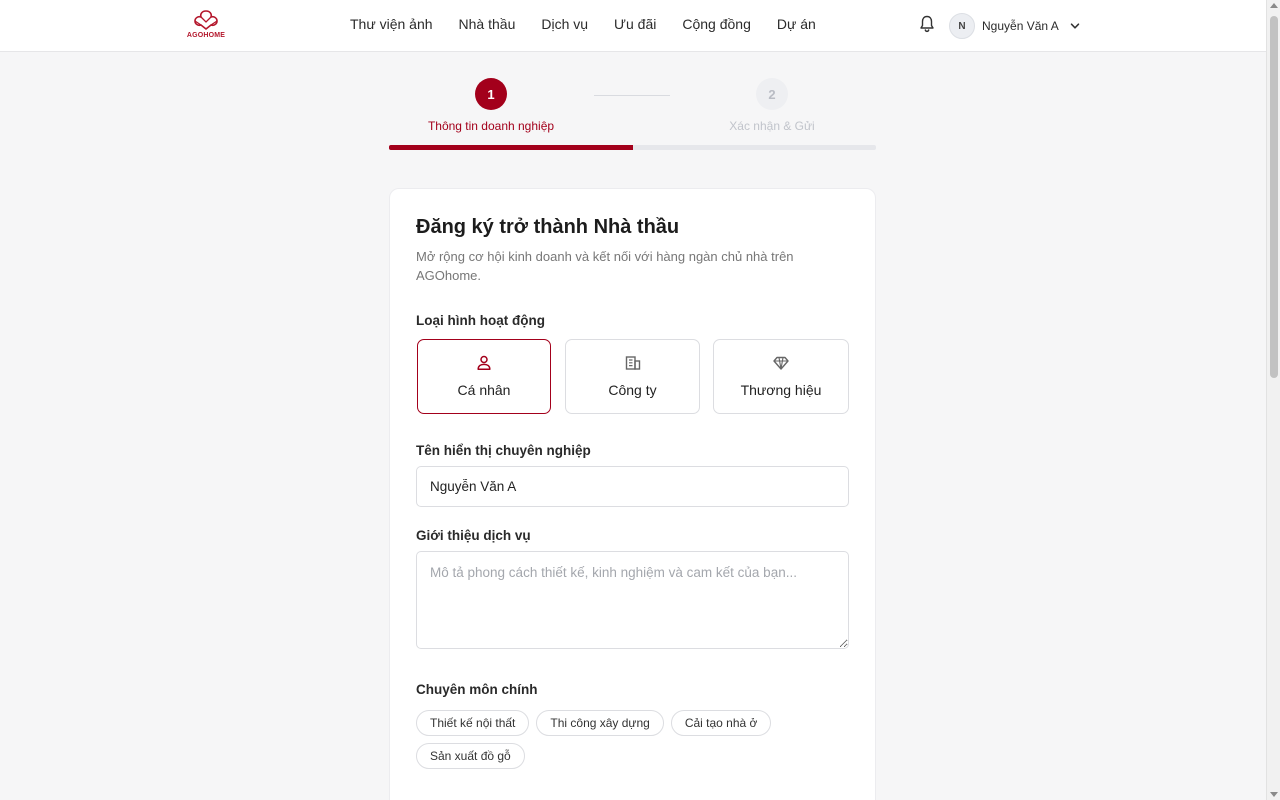 Image resolution: width=1280 pixels, height=800 pixels. I want to click on step-1: 1 Thông tin doanh nghiệp, so click(491, 105).